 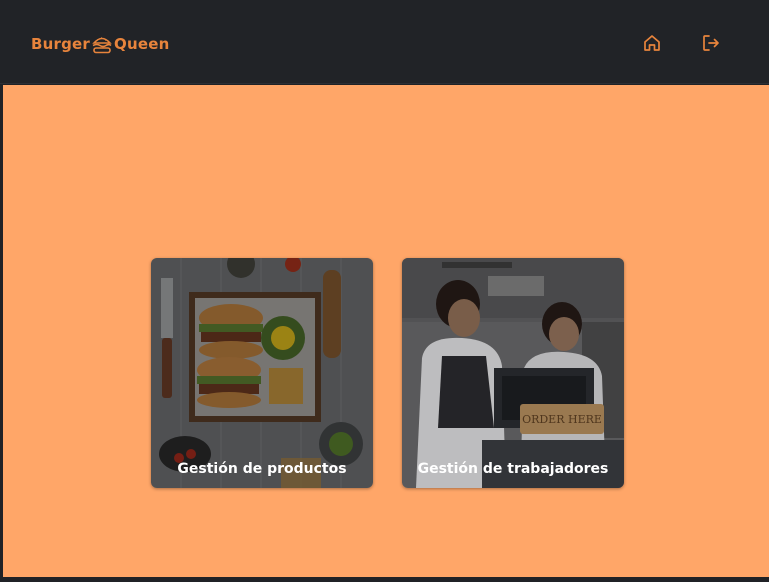 I want to click on burger-platter-photo, so click(x=262, y=373).